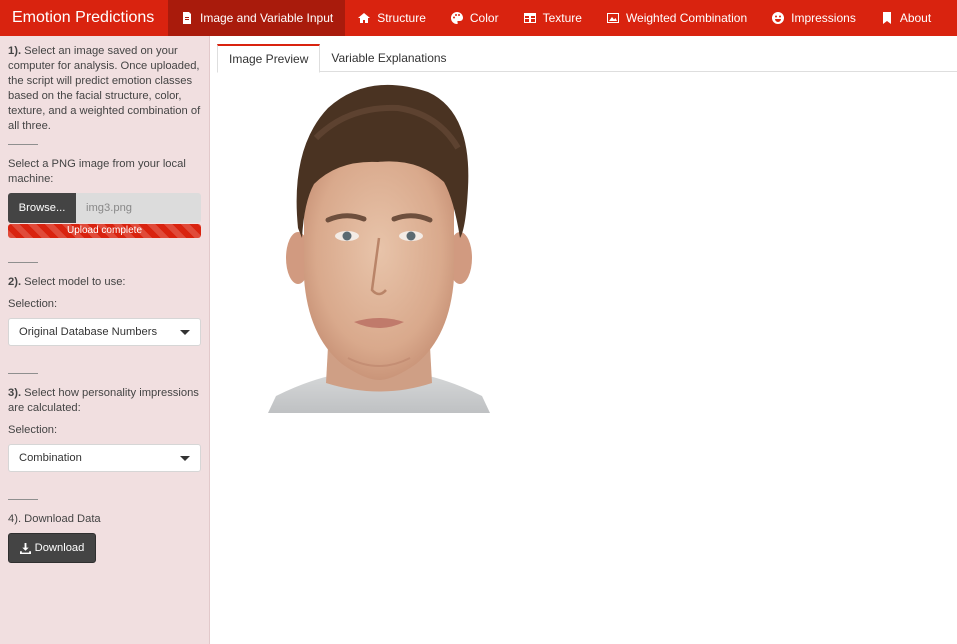 The width and height of the screenshot is (957, 644). I want to click on impression-select: Combination, so click(104, 458).